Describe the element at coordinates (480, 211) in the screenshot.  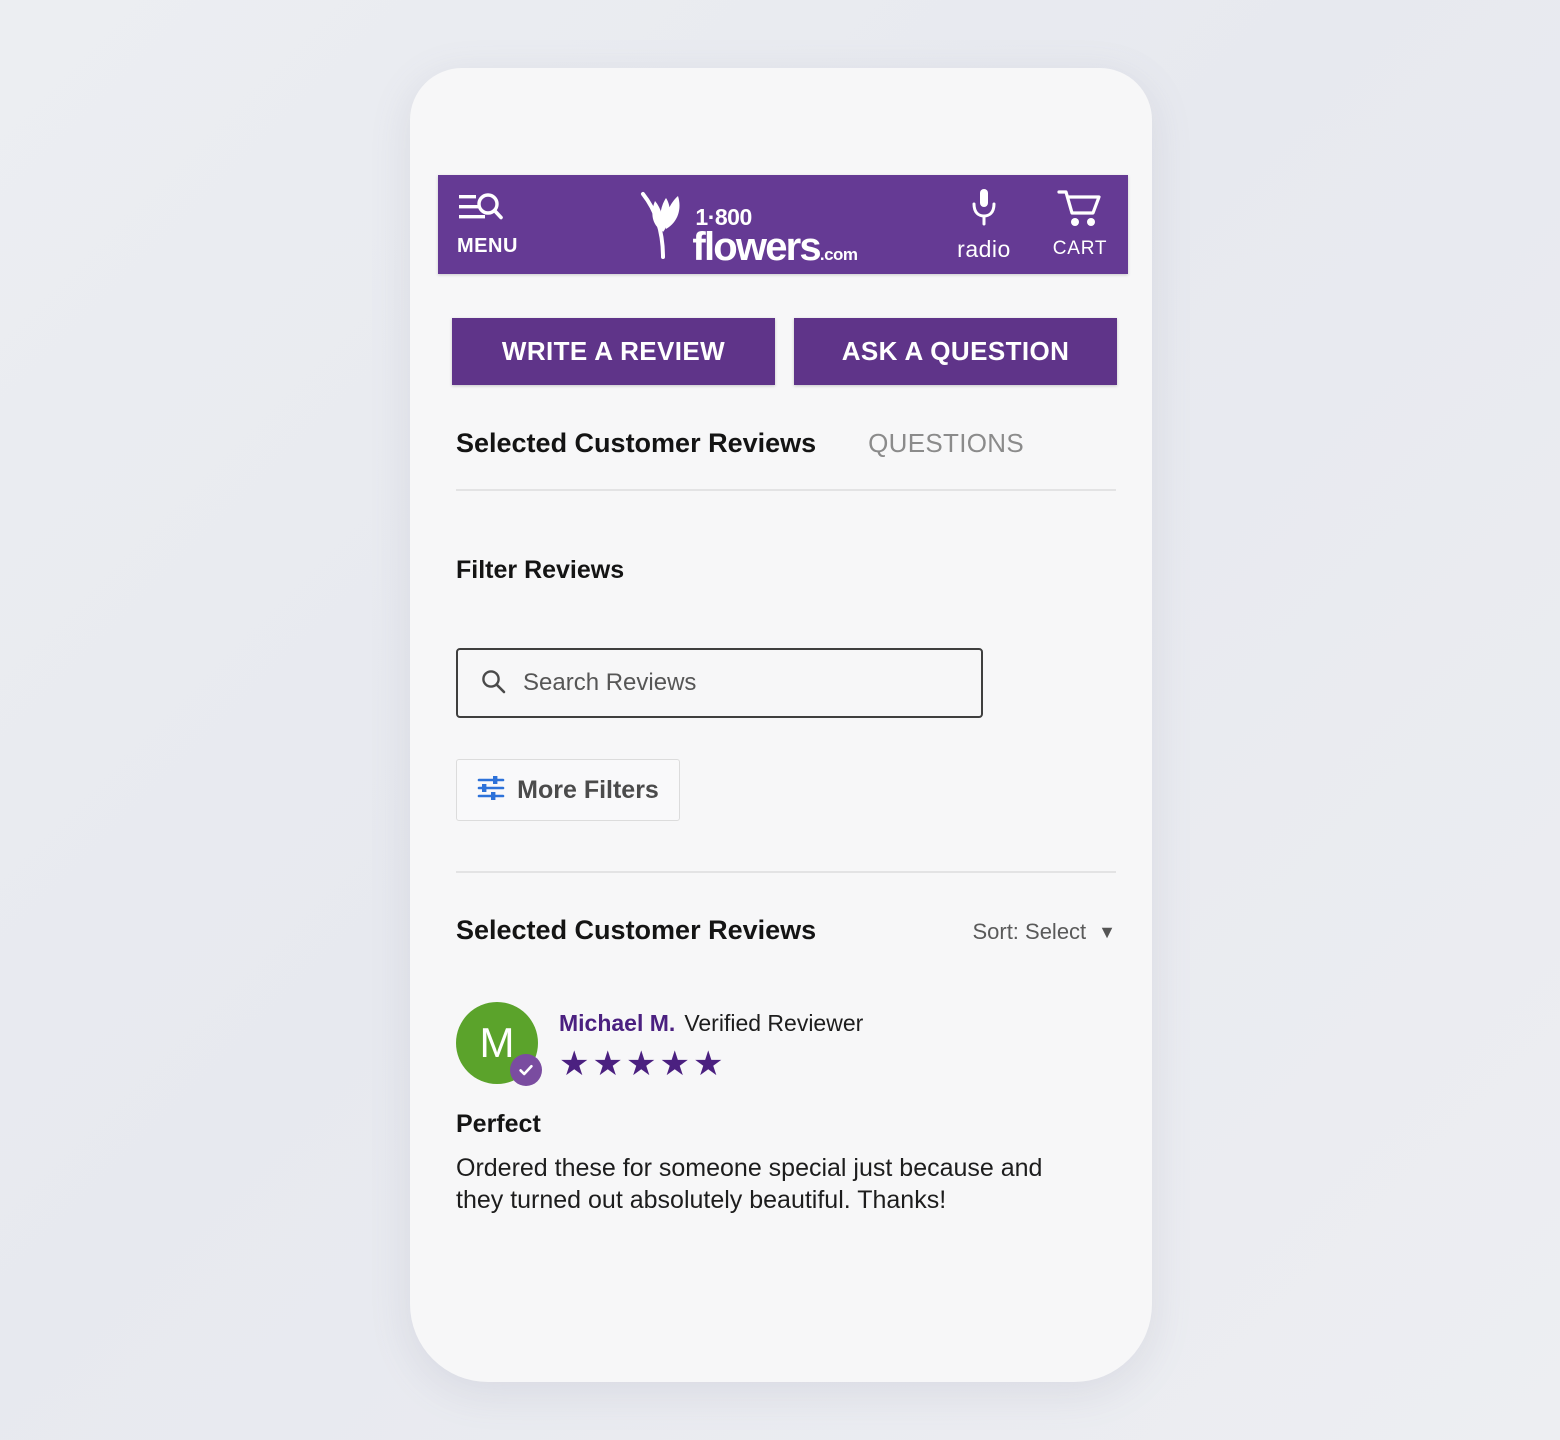
I see `menu-search-icon` at that location.